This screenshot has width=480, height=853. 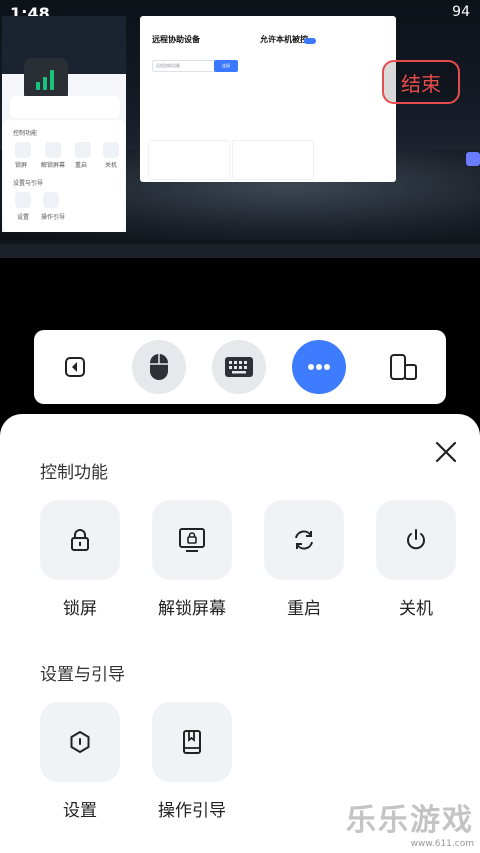 I want to click on lock-screen-label: 锁屏, so click(x=80, y=609).